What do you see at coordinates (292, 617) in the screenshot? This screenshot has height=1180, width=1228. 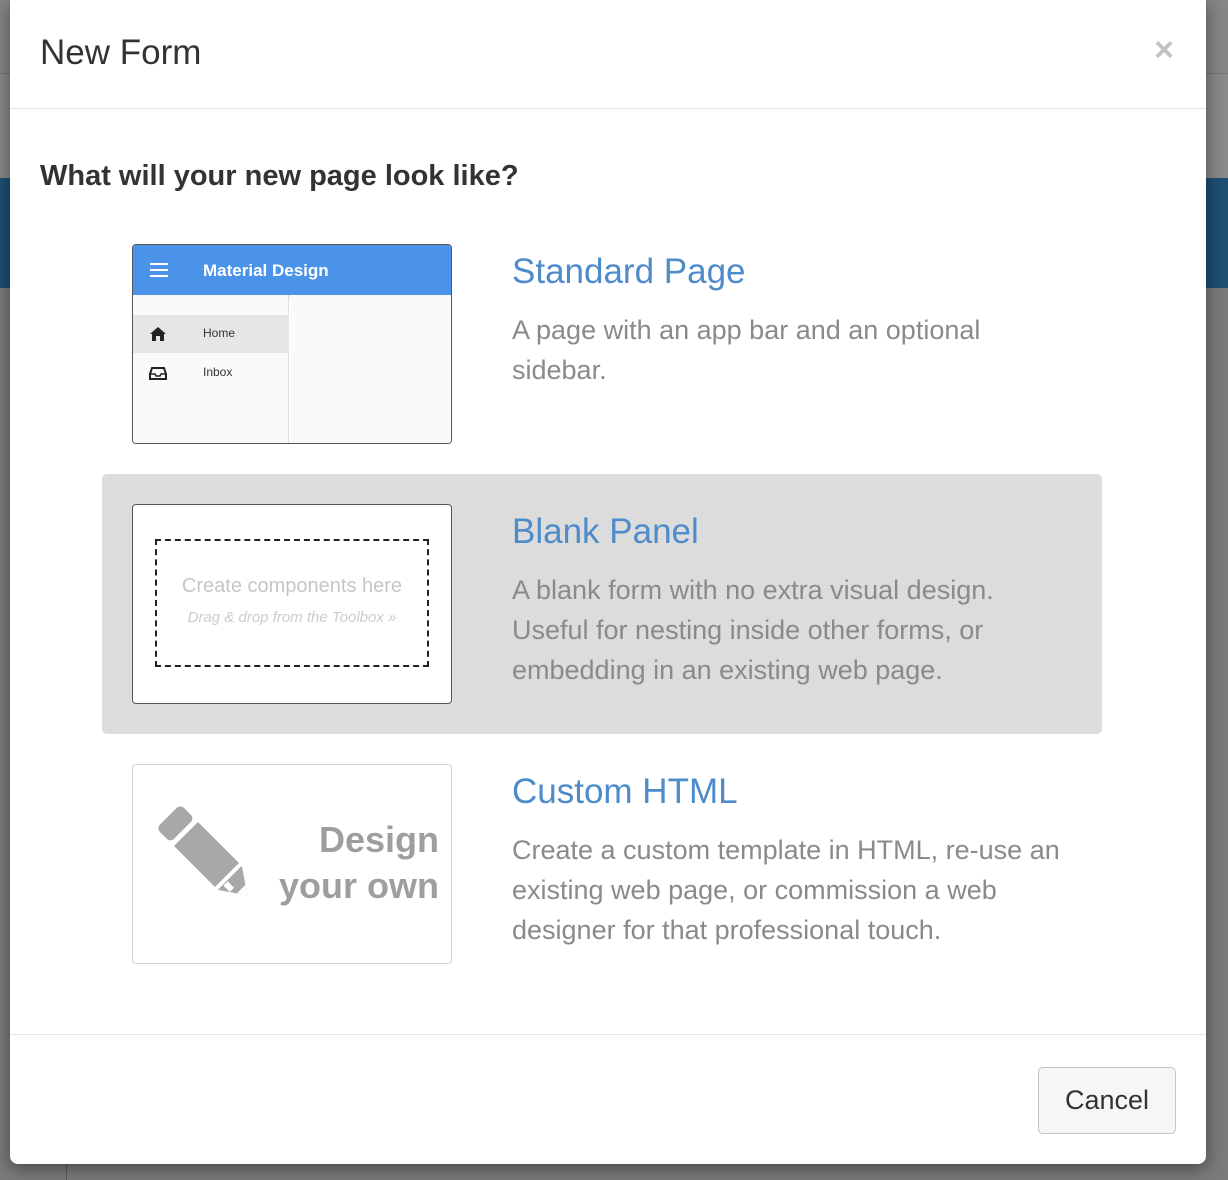 I see `dropzone-hint: Drag & drop from the Toolbox »` at bounding box center [292, 617].